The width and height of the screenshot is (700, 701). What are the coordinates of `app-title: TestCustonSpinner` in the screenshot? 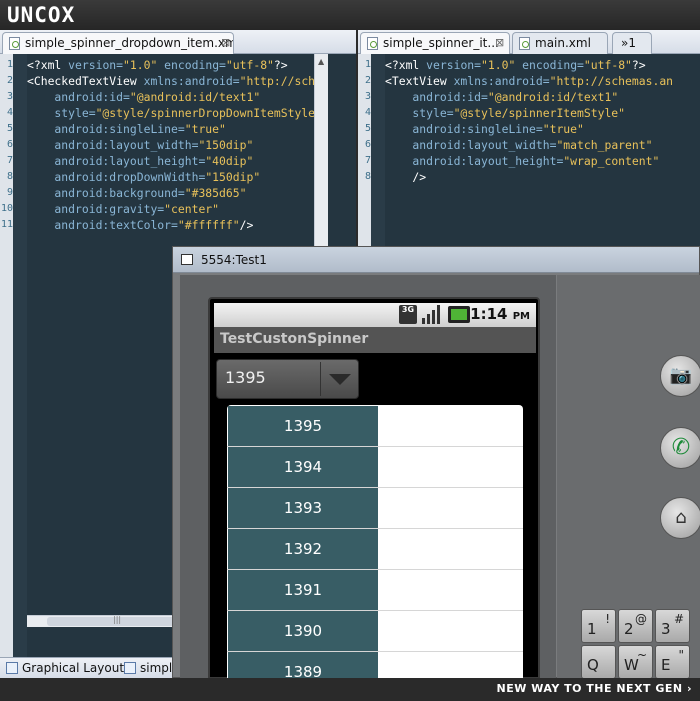 It's located at (375, 340).